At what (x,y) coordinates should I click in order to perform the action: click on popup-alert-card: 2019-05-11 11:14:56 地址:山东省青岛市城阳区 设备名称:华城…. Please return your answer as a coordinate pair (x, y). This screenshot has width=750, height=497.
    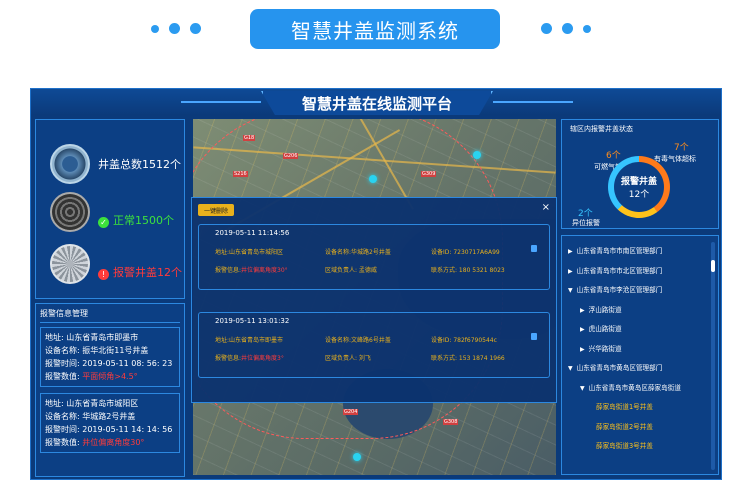
    Looking at the image, I should click on (374, 257).